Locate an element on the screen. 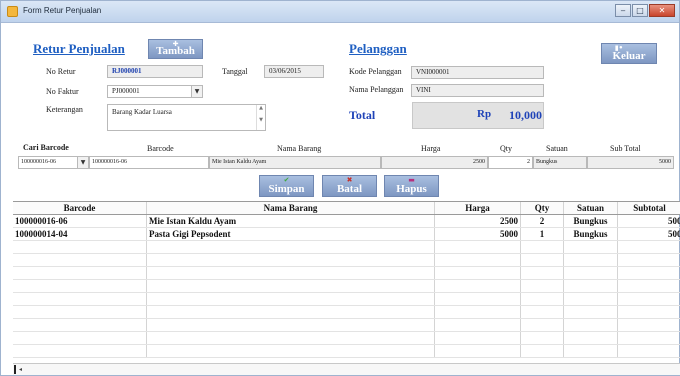 This screenshot has height=376, width=680. cell-harga: 2500 is located at coordinates (478, 221).